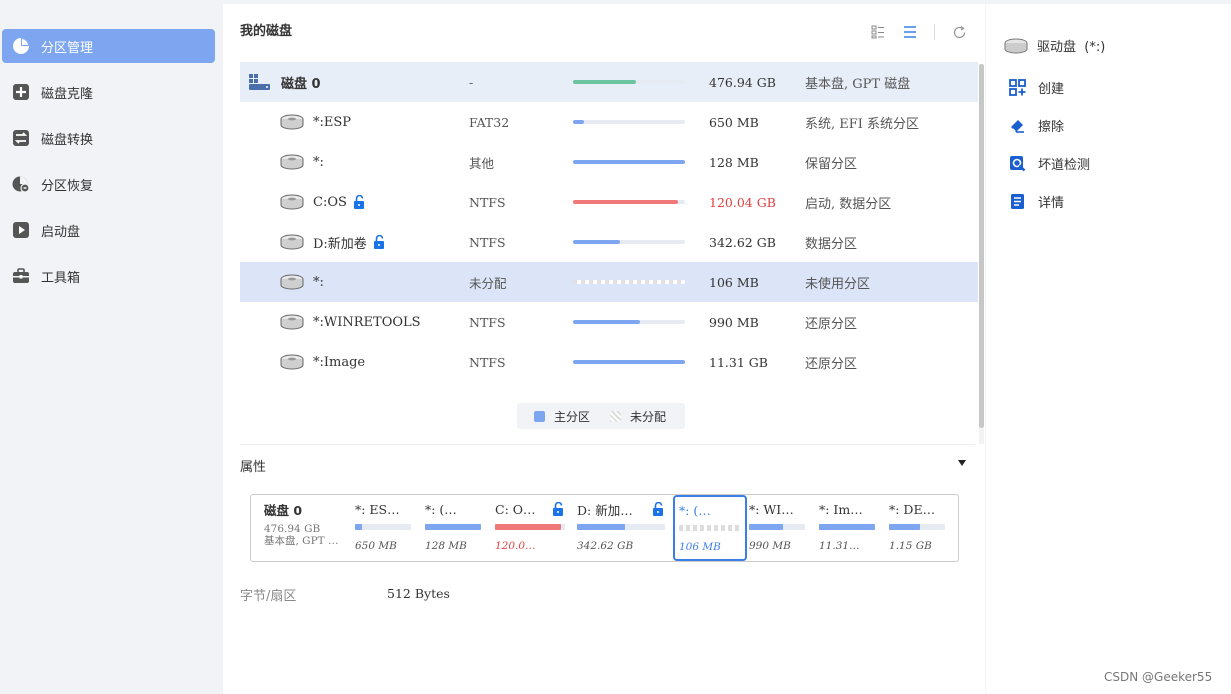  What do you see at coordinates (61, 278) in the screenshot?
I see `sidebar-item-label: 工具箱` at bounding box center [61, 278].